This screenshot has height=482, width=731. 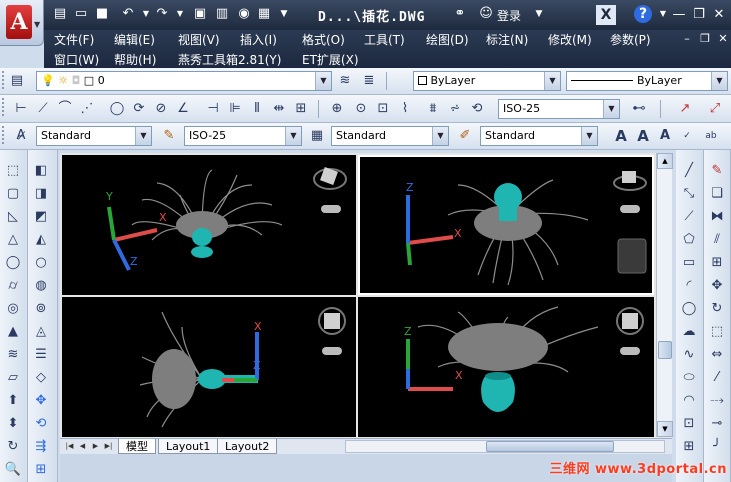 I want to click on wedge-icon: ◺, so click(x=13, y=217).